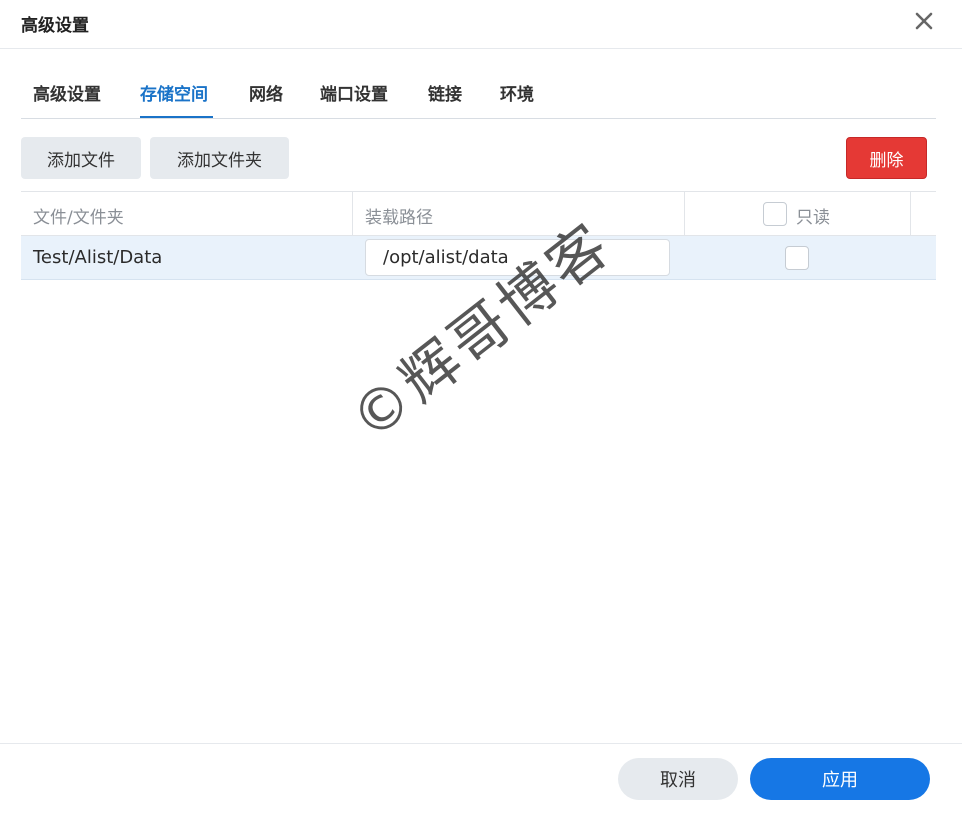  What do you see at coordinates (81, 158) in the screenshot?
I see `add-file-button: 添加文件` at bounding box center [81, 158].